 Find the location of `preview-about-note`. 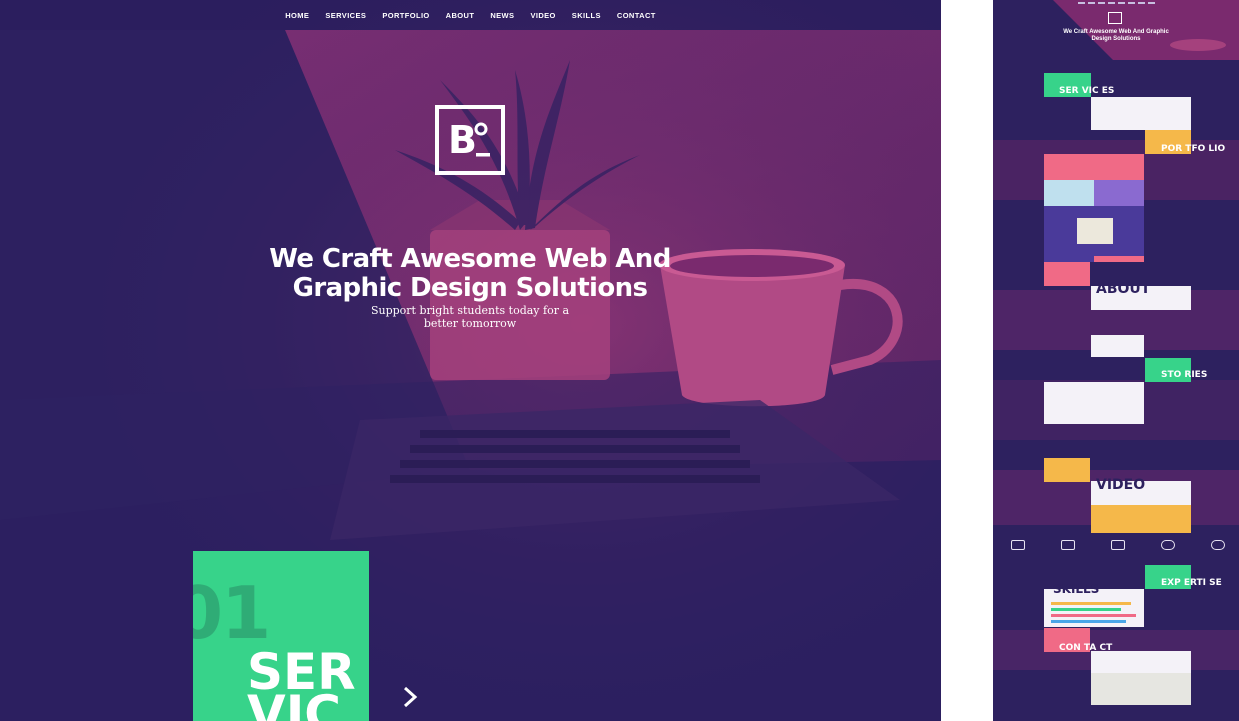

preview-about-note is located at coordinates (1117, 346).